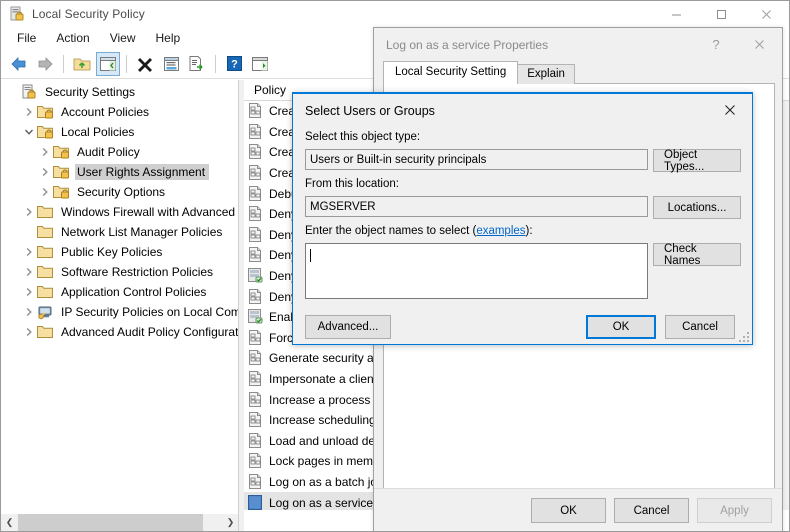 This screenshot has width=790, height=532. What do you see at coordinates (168, 38) in the screenshot?
I see `menu-help: Help` at bounding box center [168, 38].